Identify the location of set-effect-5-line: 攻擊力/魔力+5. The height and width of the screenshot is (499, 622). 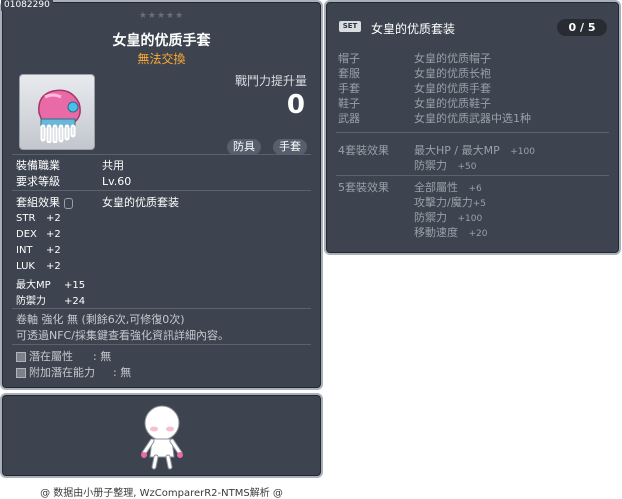
(450, 202).